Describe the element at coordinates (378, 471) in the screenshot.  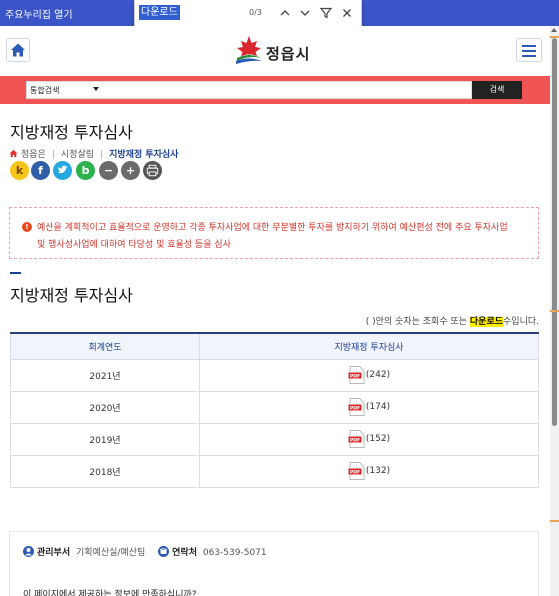
I see `download-count: (132)` at that location.